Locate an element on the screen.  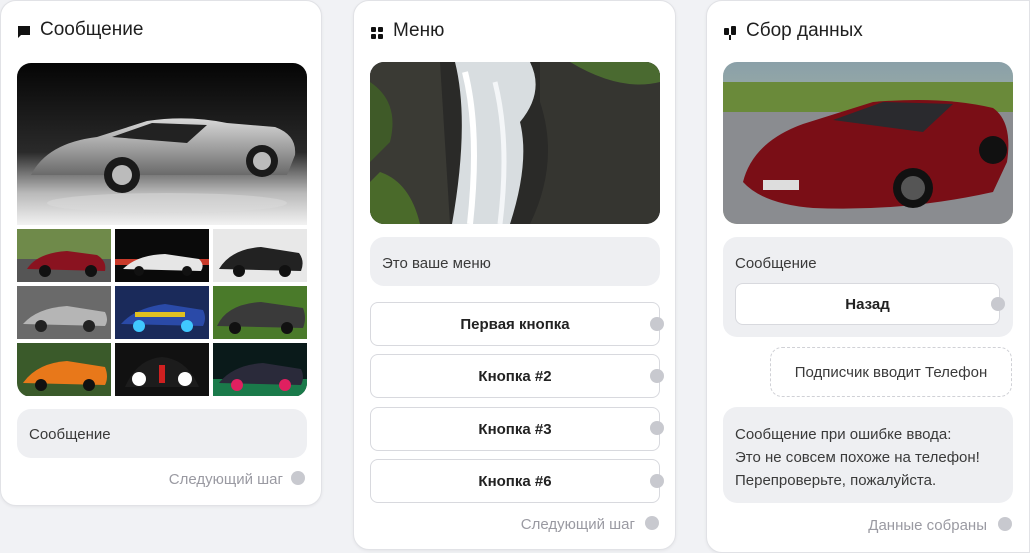
data-bubble-label: Сообщение is located at coordinates (776, 263).